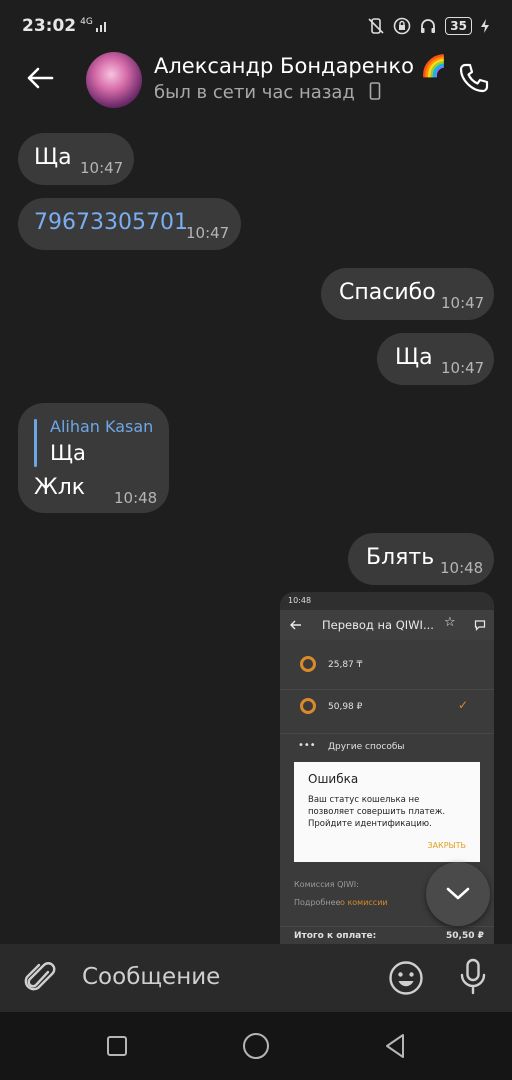 This screenshot has height=1080, width=512. I want to click on commission-label: Комиссия QIWI:, so click(326, 884).